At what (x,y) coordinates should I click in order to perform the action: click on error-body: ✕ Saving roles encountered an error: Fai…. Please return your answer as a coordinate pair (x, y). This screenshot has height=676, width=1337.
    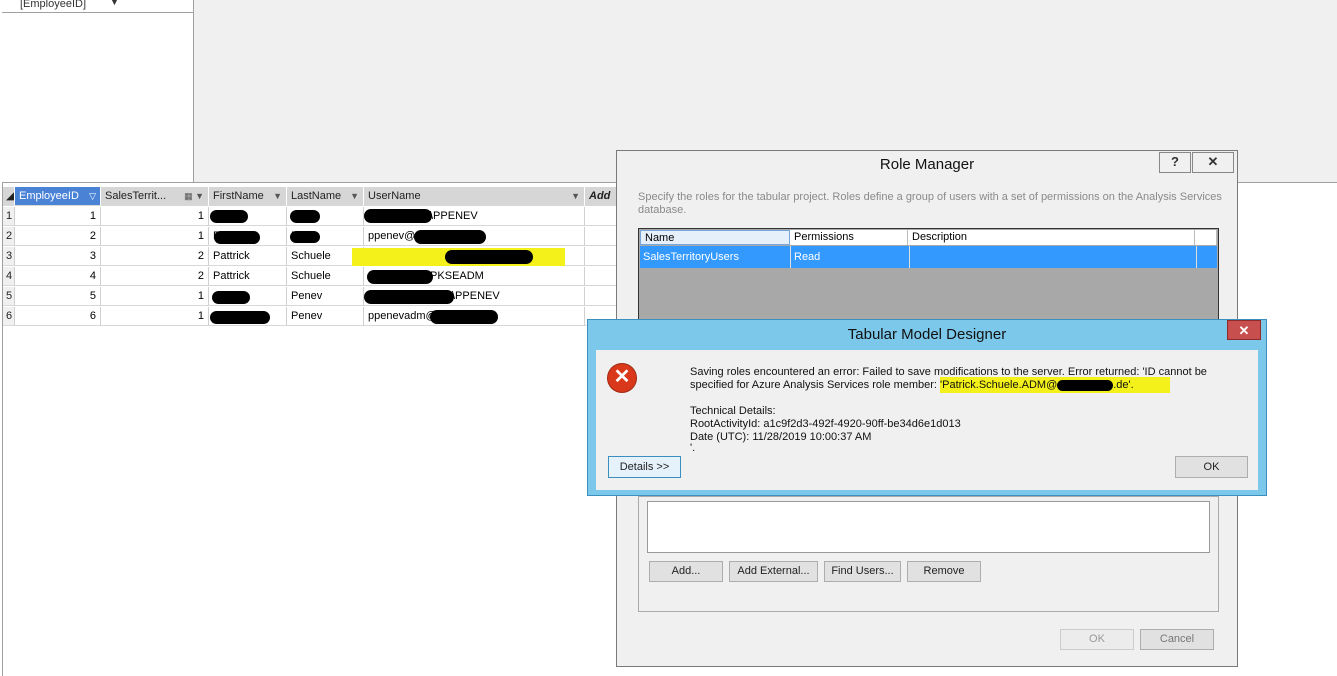
    Looking at the image, I should click on (927, 420).